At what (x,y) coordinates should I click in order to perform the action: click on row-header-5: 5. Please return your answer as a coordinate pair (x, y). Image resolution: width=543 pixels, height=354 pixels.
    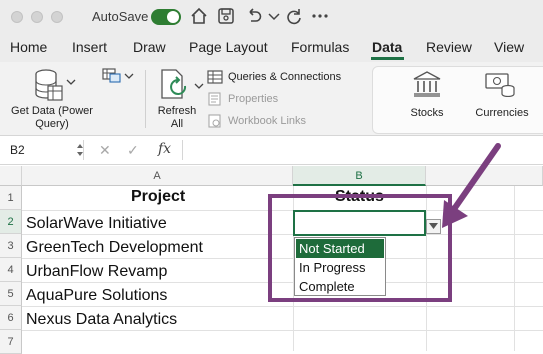
    Looking at the image, I should click on (11, 294).